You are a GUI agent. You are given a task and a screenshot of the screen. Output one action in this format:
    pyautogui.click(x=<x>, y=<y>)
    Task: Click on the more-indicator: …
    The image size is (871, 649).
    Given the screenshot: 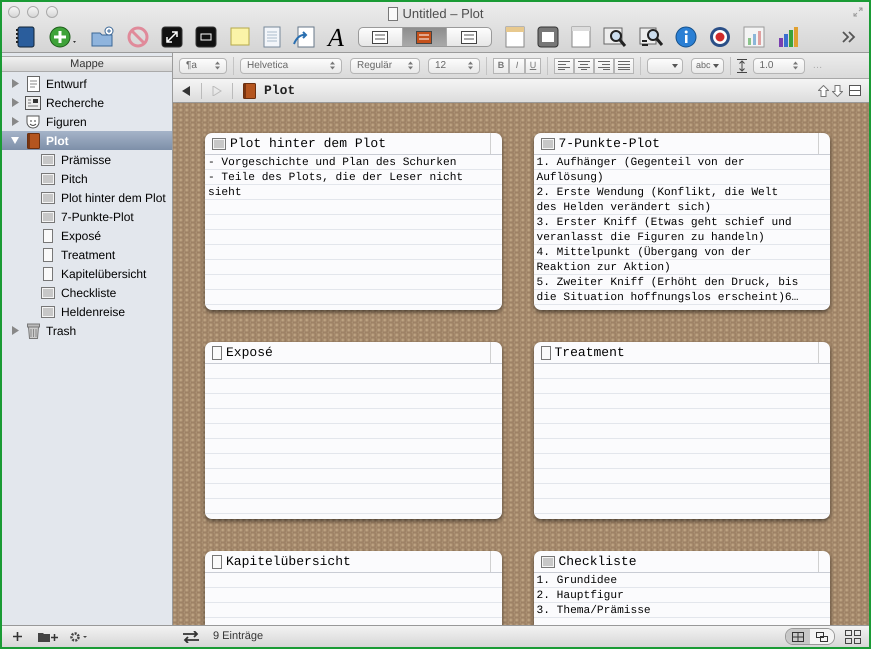 What is the action you would take?
    pyautogui.click(x=817, y=66)
    